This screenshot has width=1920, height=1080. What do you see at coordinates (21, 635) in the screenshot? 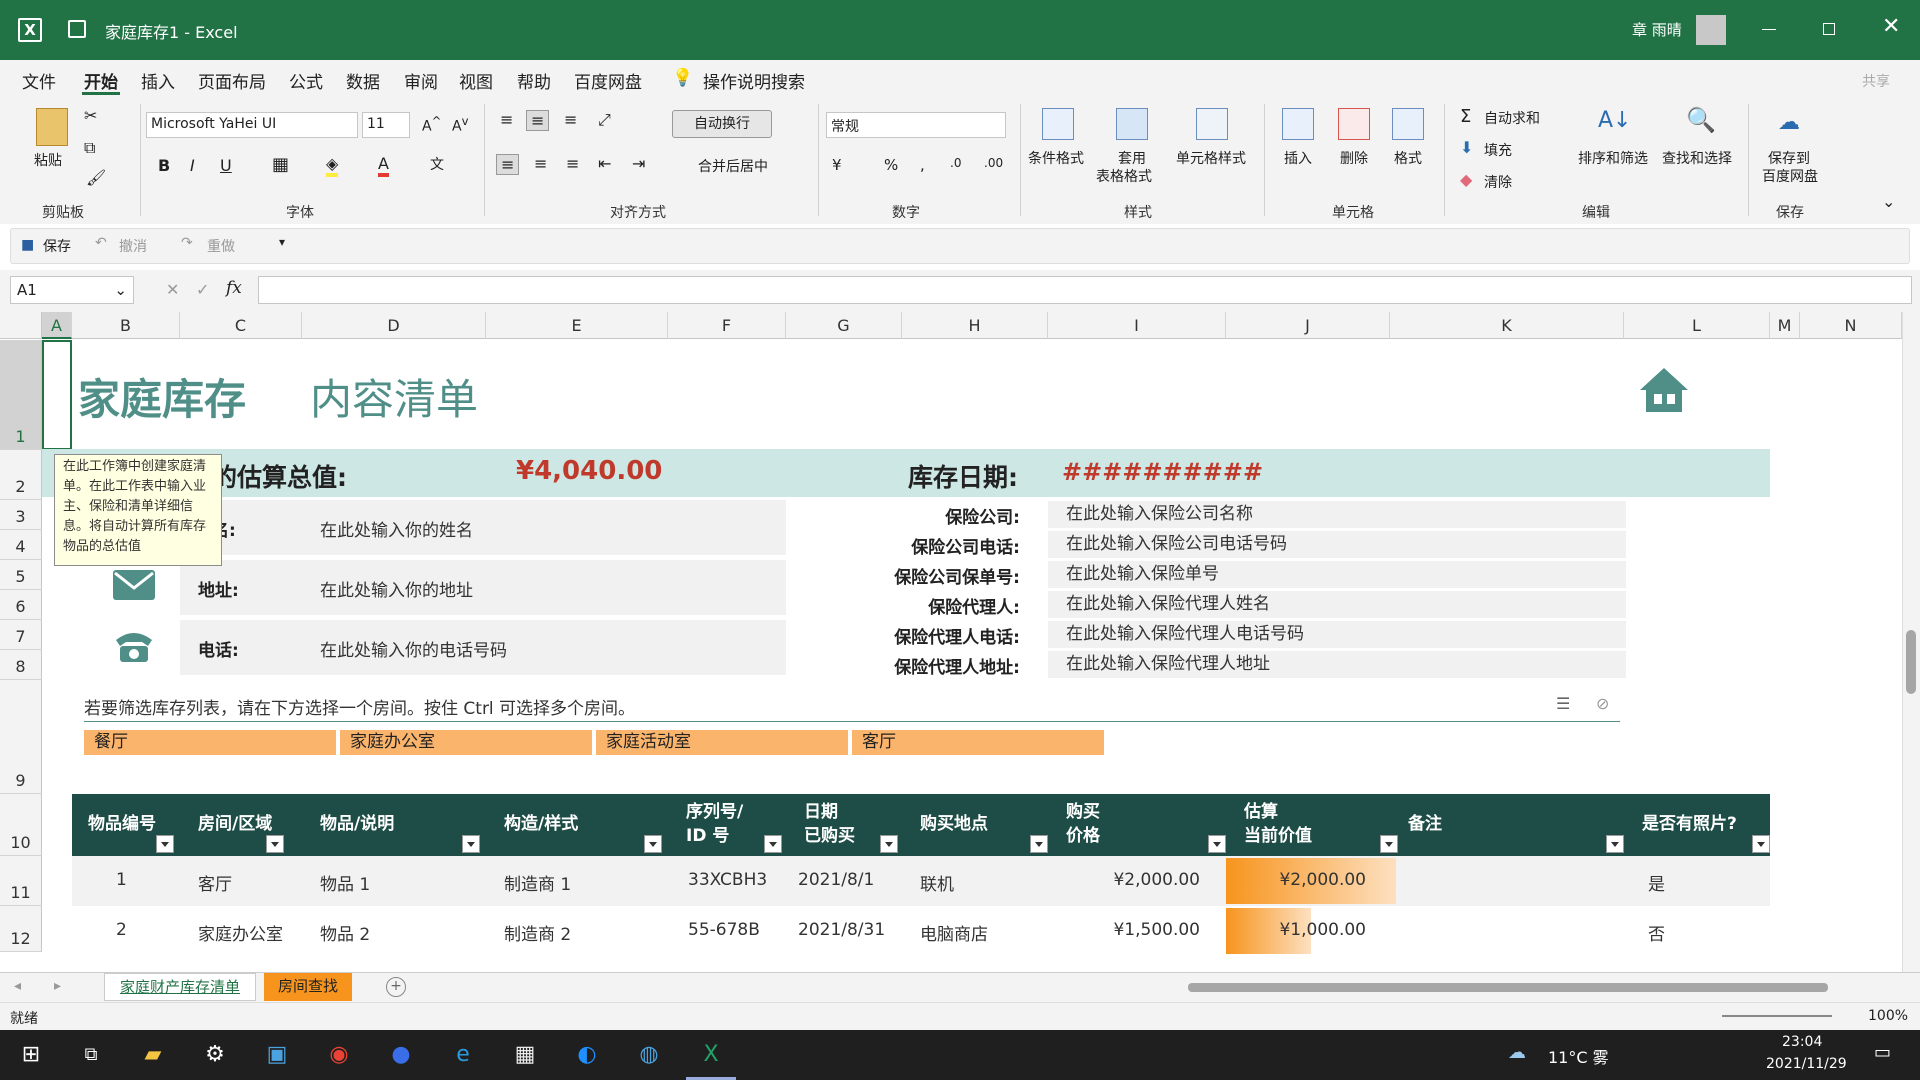
I see `row-header-7: 7` at bounding box center [21, 635].